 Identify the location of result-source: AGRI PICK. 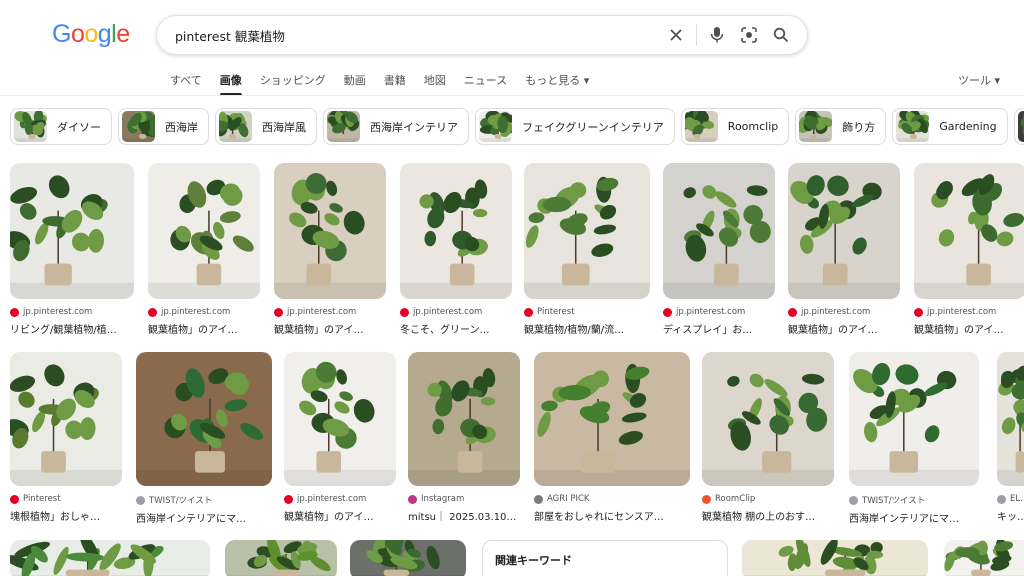
(612, 499).